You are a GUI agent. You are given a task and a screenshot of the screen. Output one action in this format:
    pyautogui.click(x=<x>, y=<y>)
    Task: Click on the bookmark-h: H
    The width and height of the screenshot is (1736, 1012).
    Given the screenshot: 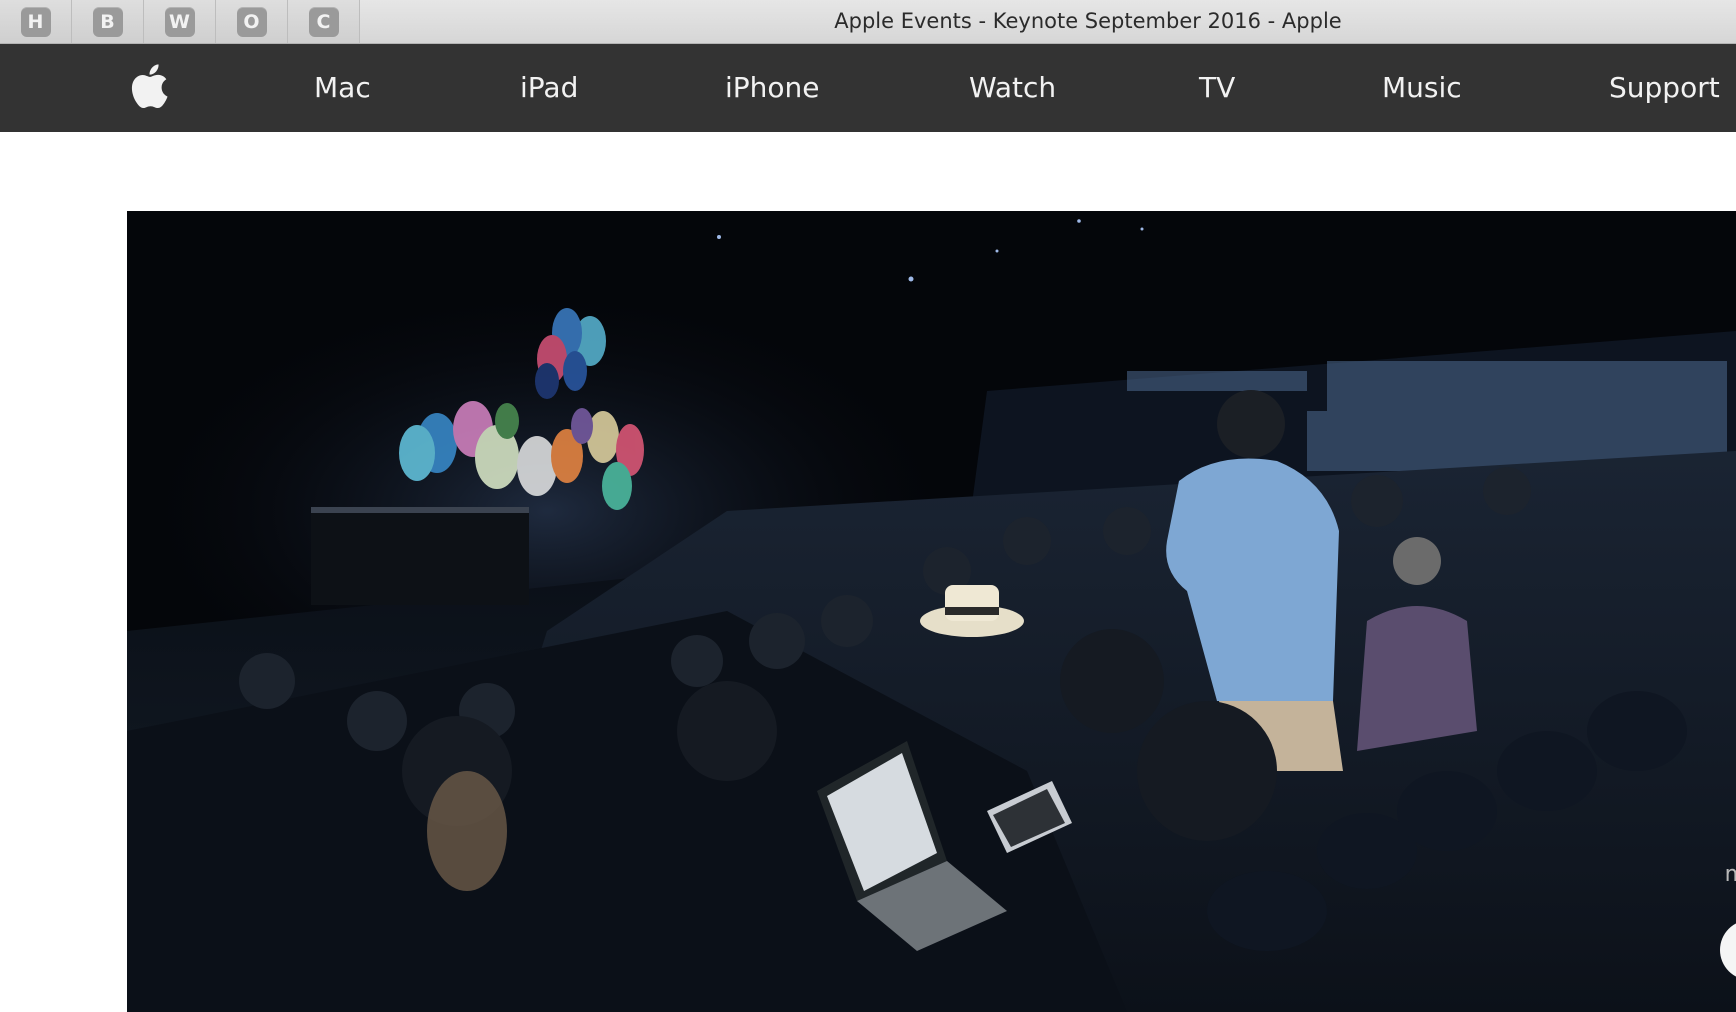 What is the action you would take?
    pyautogui.click(x=36, y=21)
    